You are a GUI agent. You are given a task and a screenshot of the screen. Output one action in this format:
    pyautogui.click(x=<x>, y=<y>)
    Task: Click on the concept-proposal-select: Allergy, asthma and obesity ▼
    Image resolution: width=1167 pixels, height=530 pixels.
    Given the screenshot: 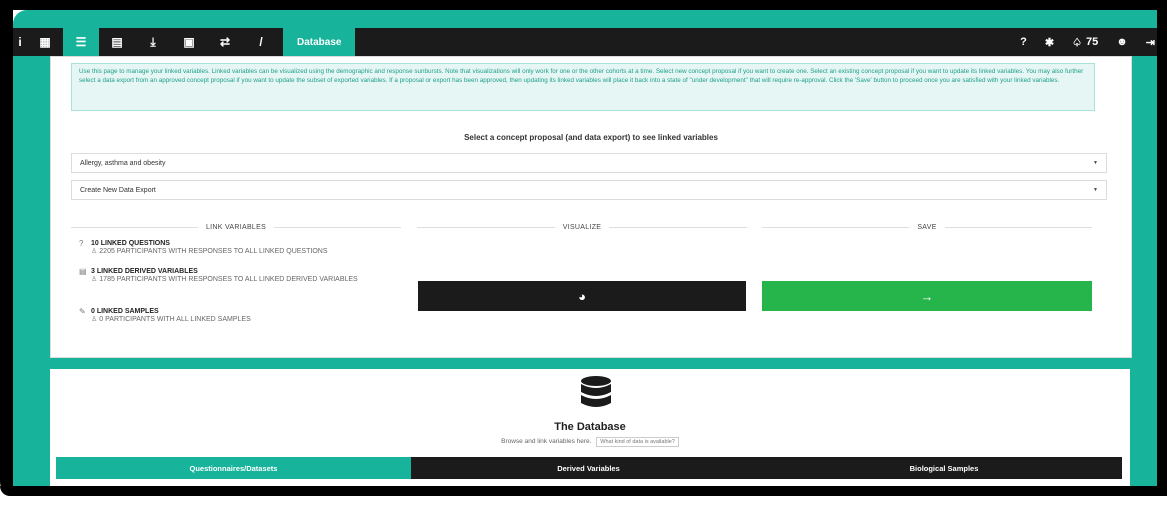 What is the action you would take?
    pyautogui.click(x=589, y=163)
    